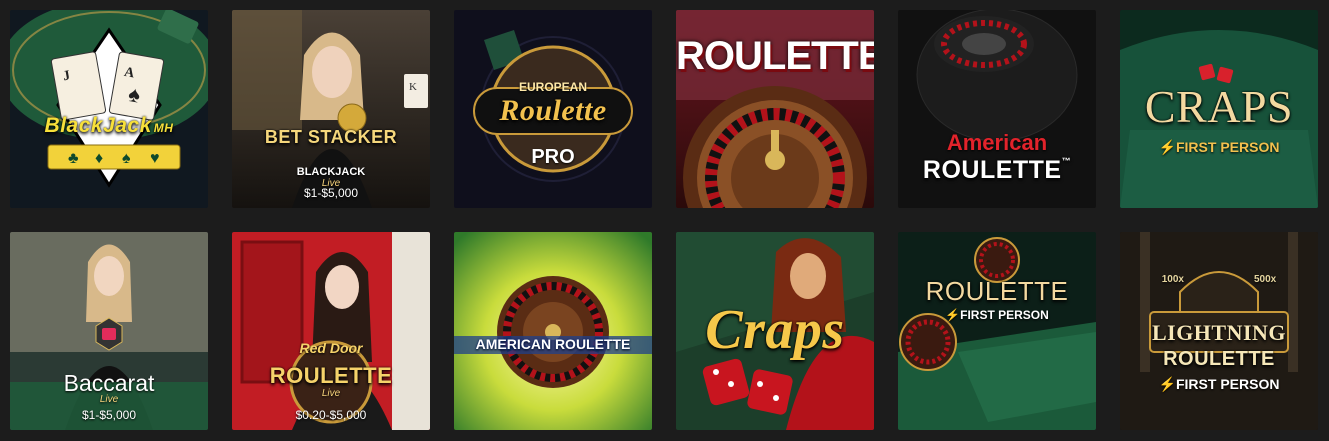  I want to click on game-title: Roulette, so click(553, 110).